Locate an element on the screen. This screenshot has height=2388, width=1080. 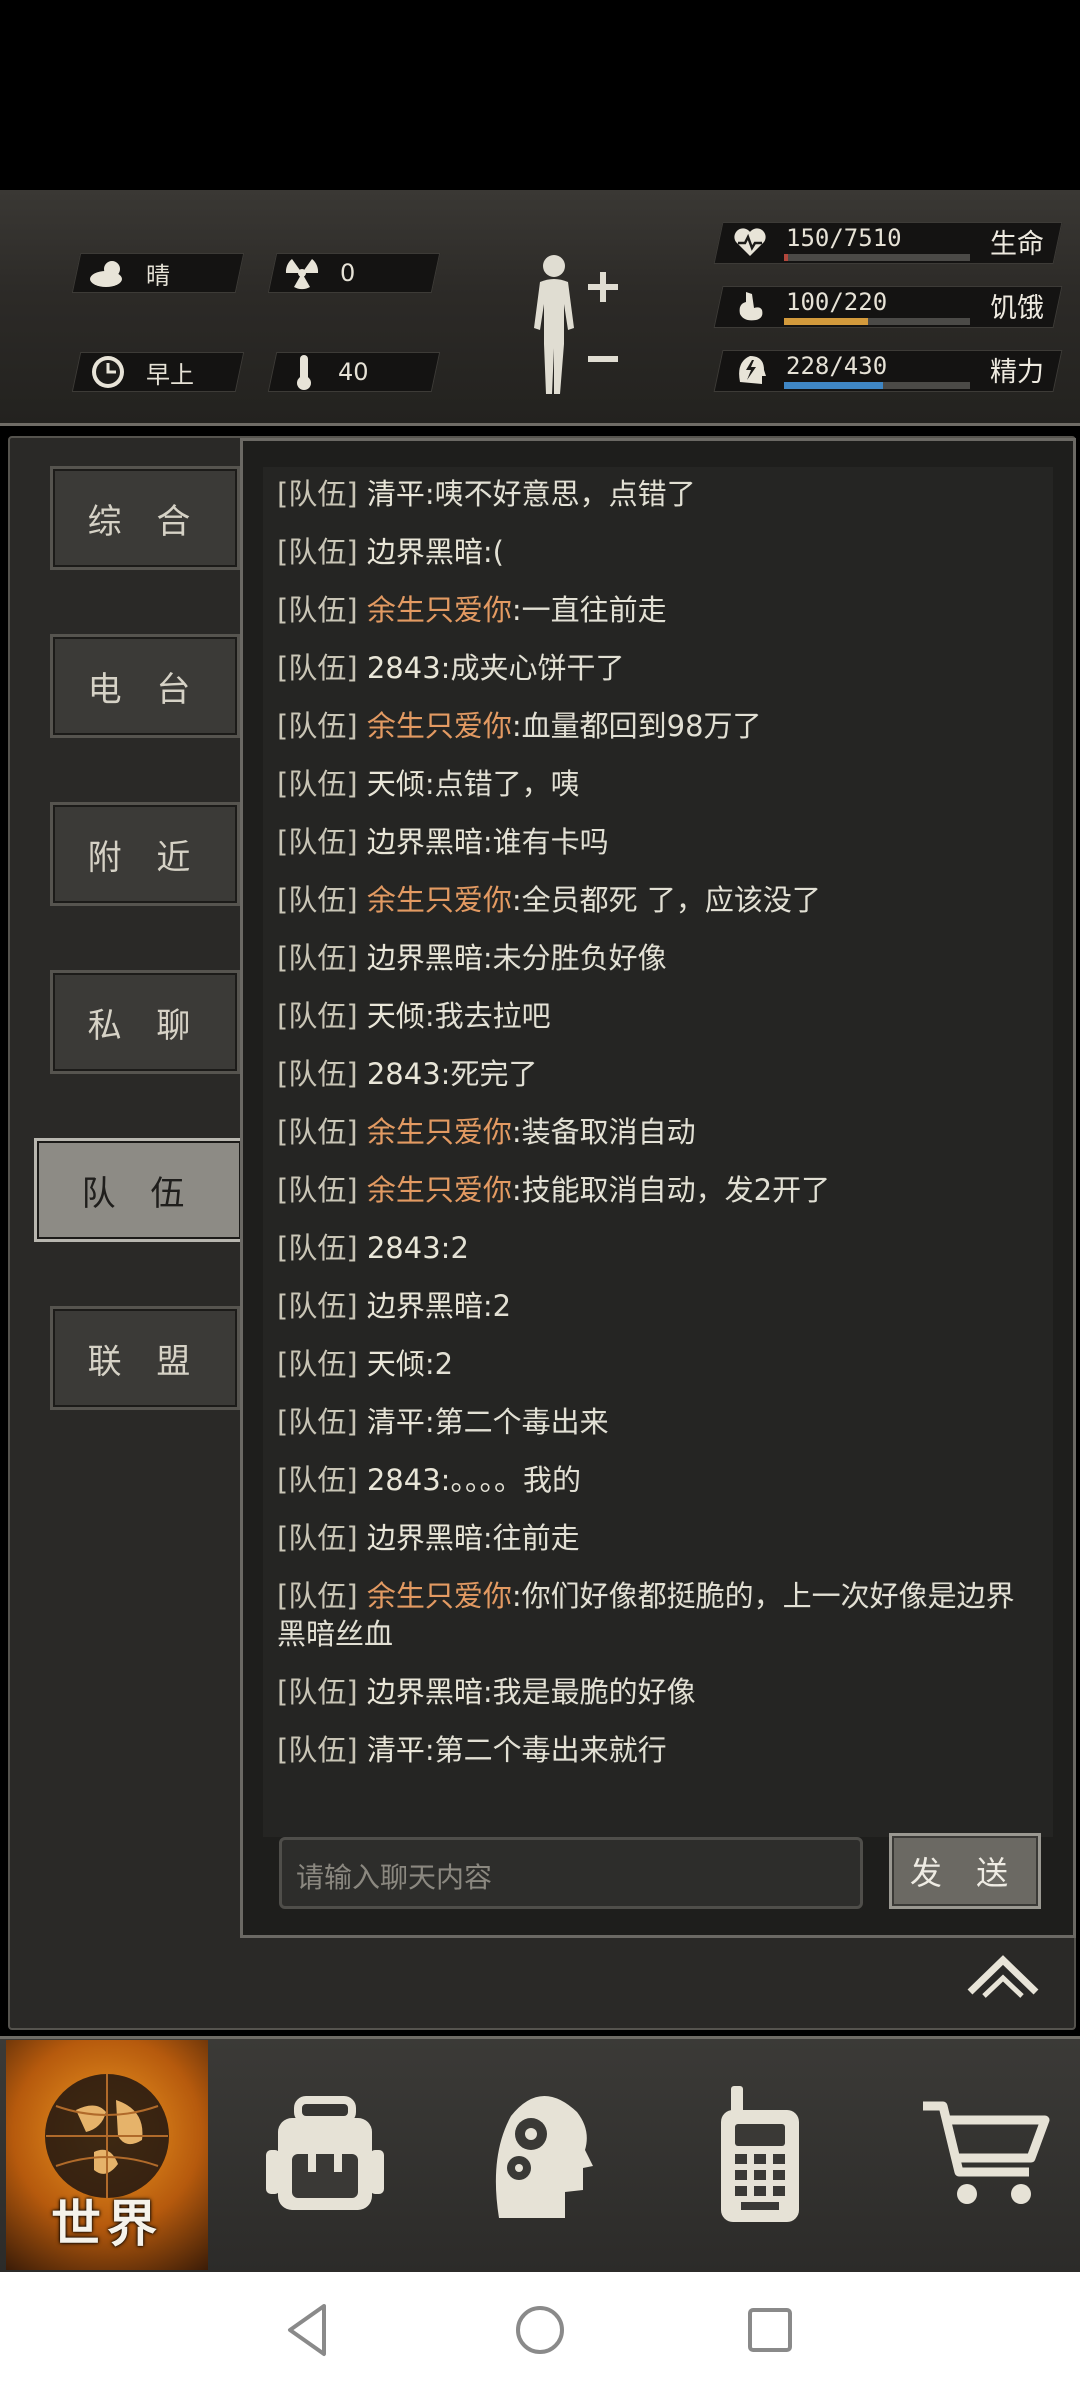
message-text: :往前走 is located at coordinates (531, 1538).